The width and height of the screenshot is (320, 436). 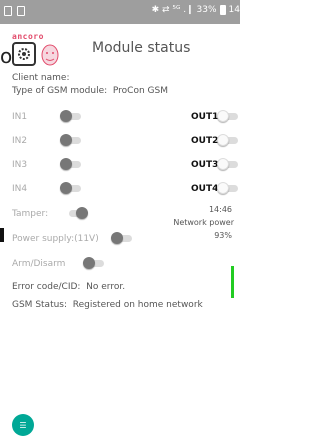 What do you see at coordinates (223, 235) in the screenshot?
I see `network-power-value: 93%` at bounding box center [223, 235].